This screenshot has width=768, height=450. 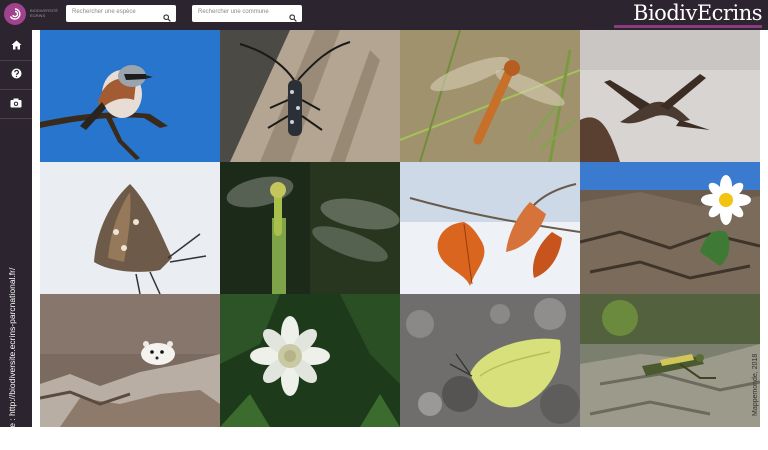 I want to click on photo-autumn-leaves, so click(x=490, y=228).